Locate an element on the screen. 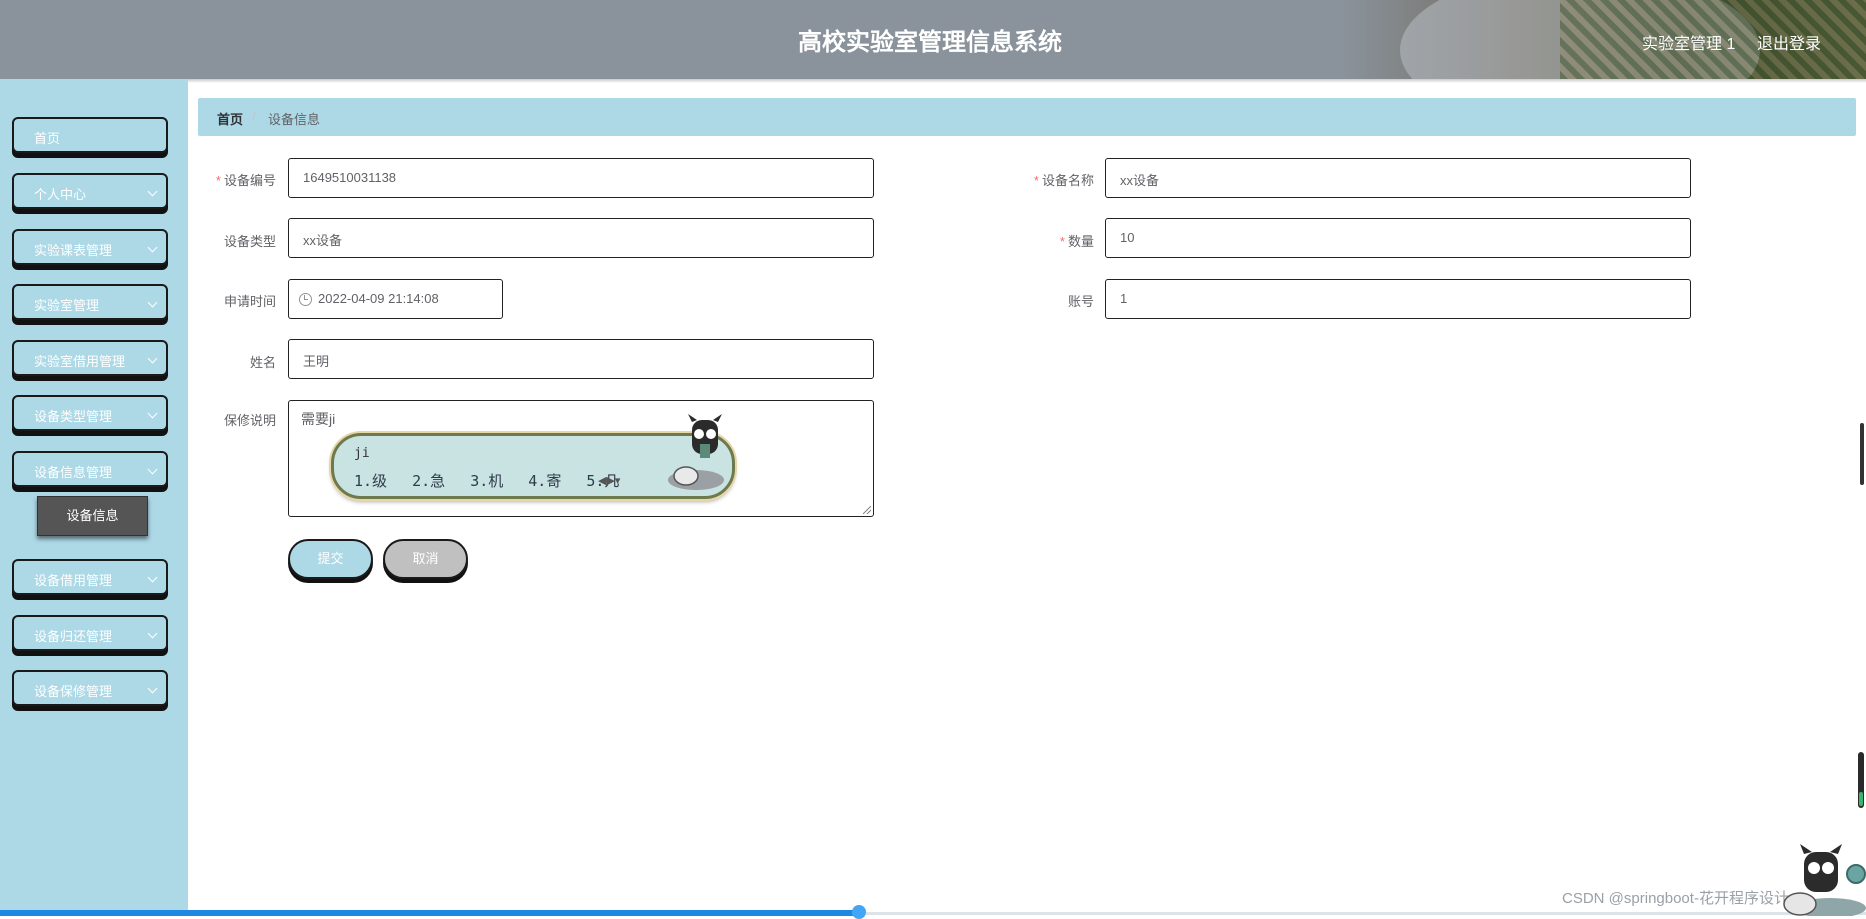  name-field: 王明 is located at coordinates (581, 359).